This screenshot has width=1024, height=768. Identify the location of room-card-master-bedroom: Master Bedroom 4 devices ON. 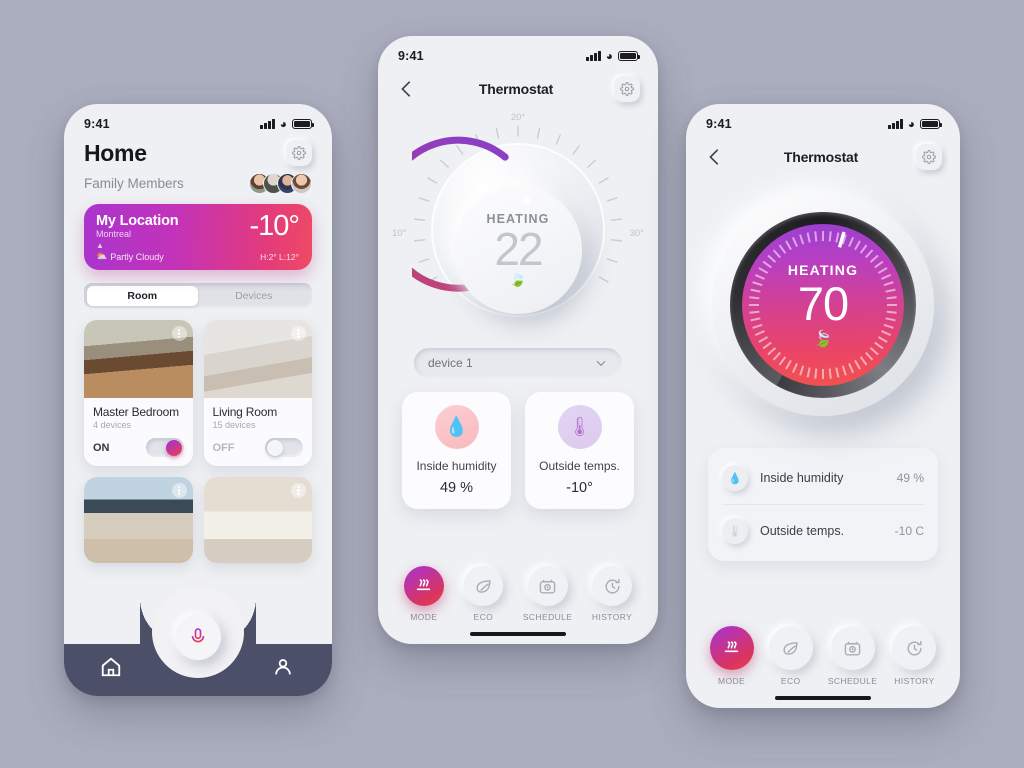
(138, 393).